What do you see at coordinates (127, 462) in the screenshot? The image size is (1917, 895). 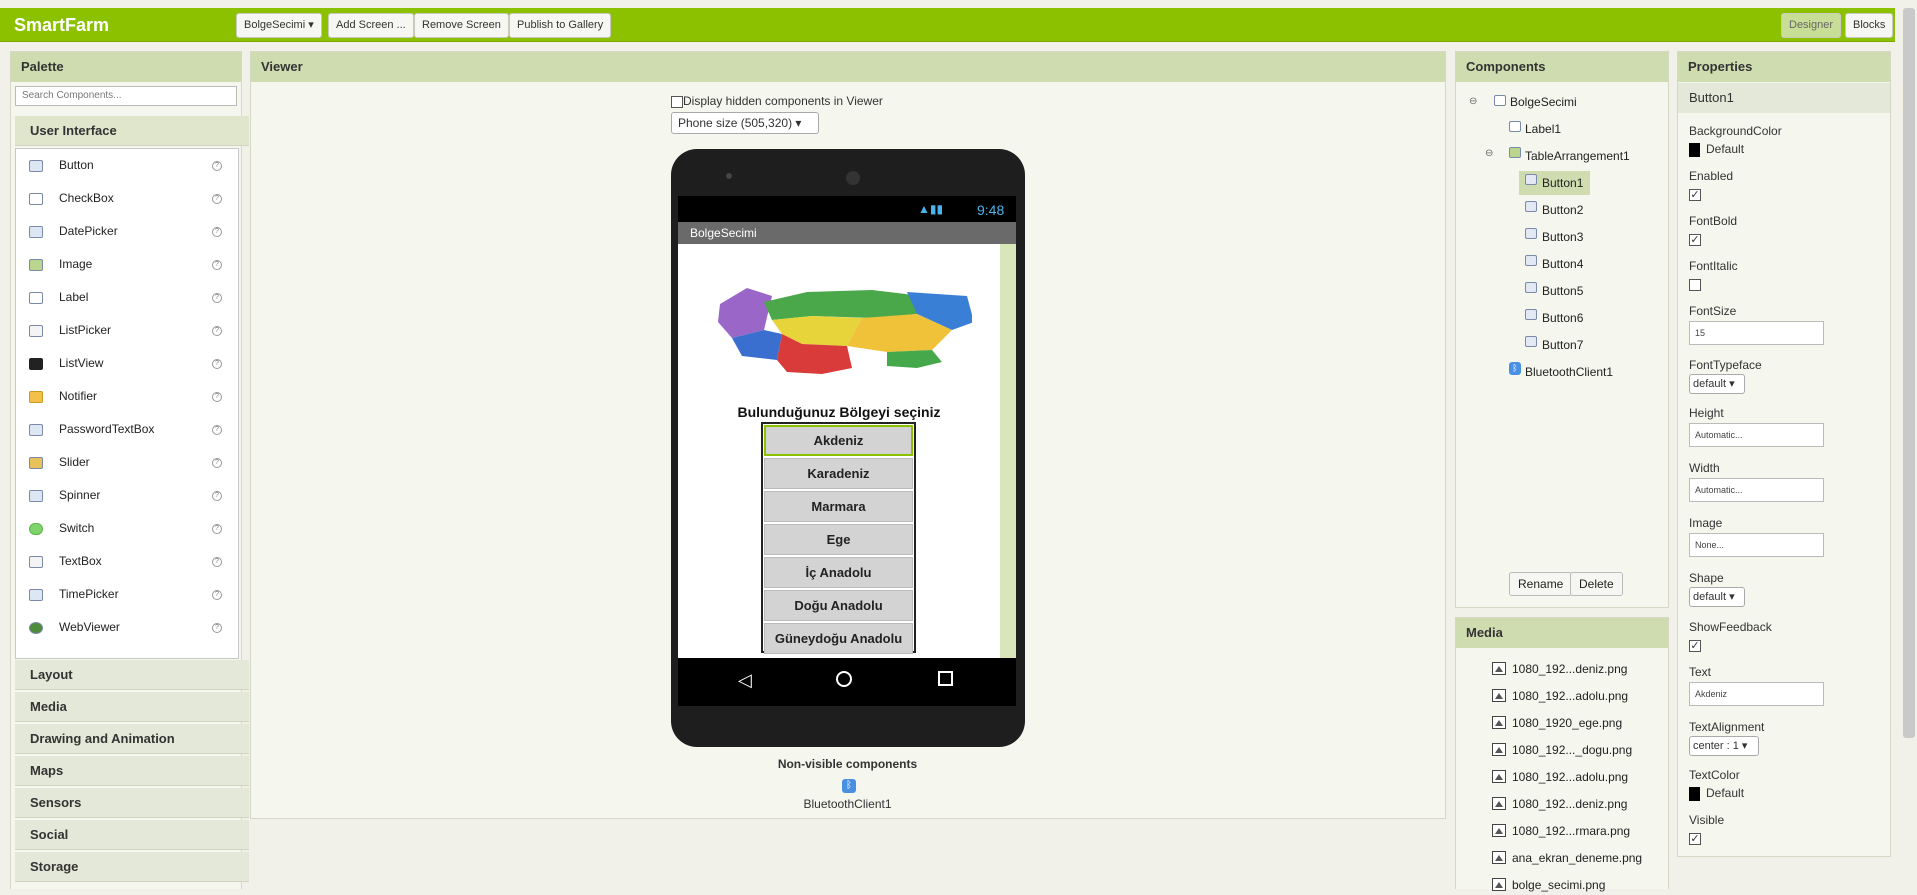 I see `palette-item-slider: Slider?` at bounding box center [127, 462].